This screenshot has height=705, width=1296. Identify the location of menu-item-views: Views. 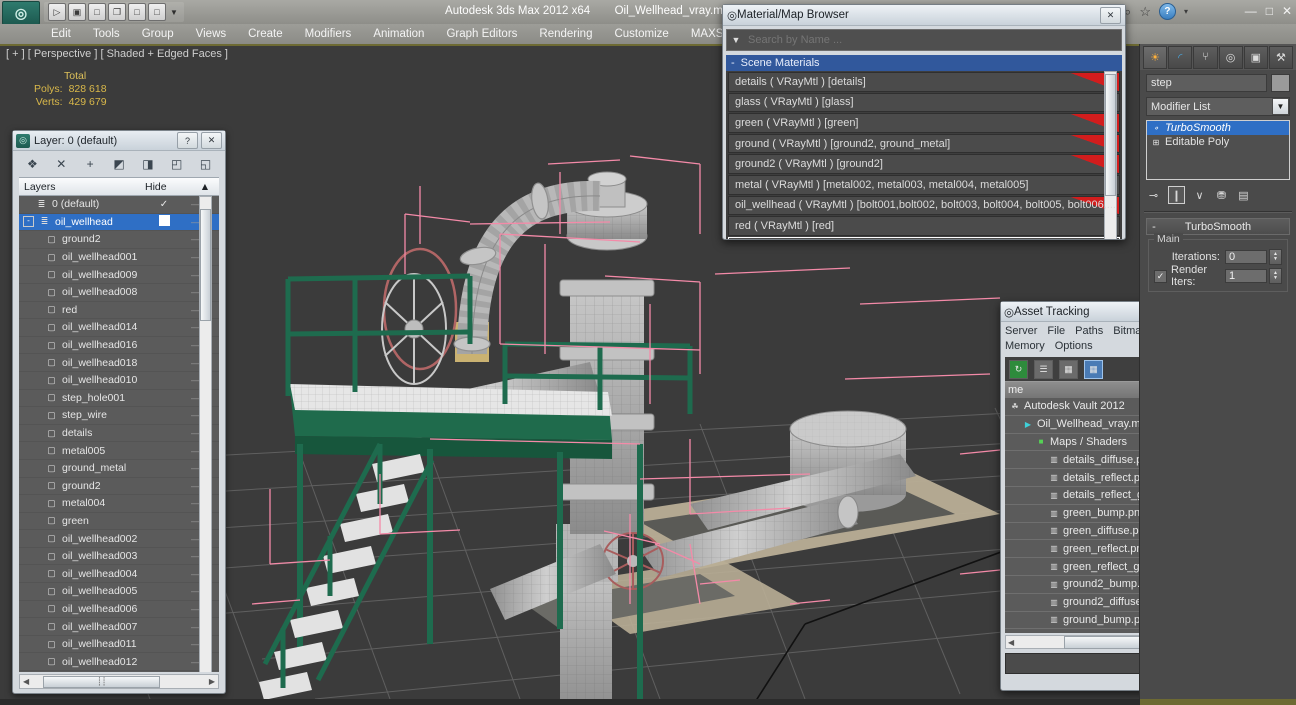
(211, 34).